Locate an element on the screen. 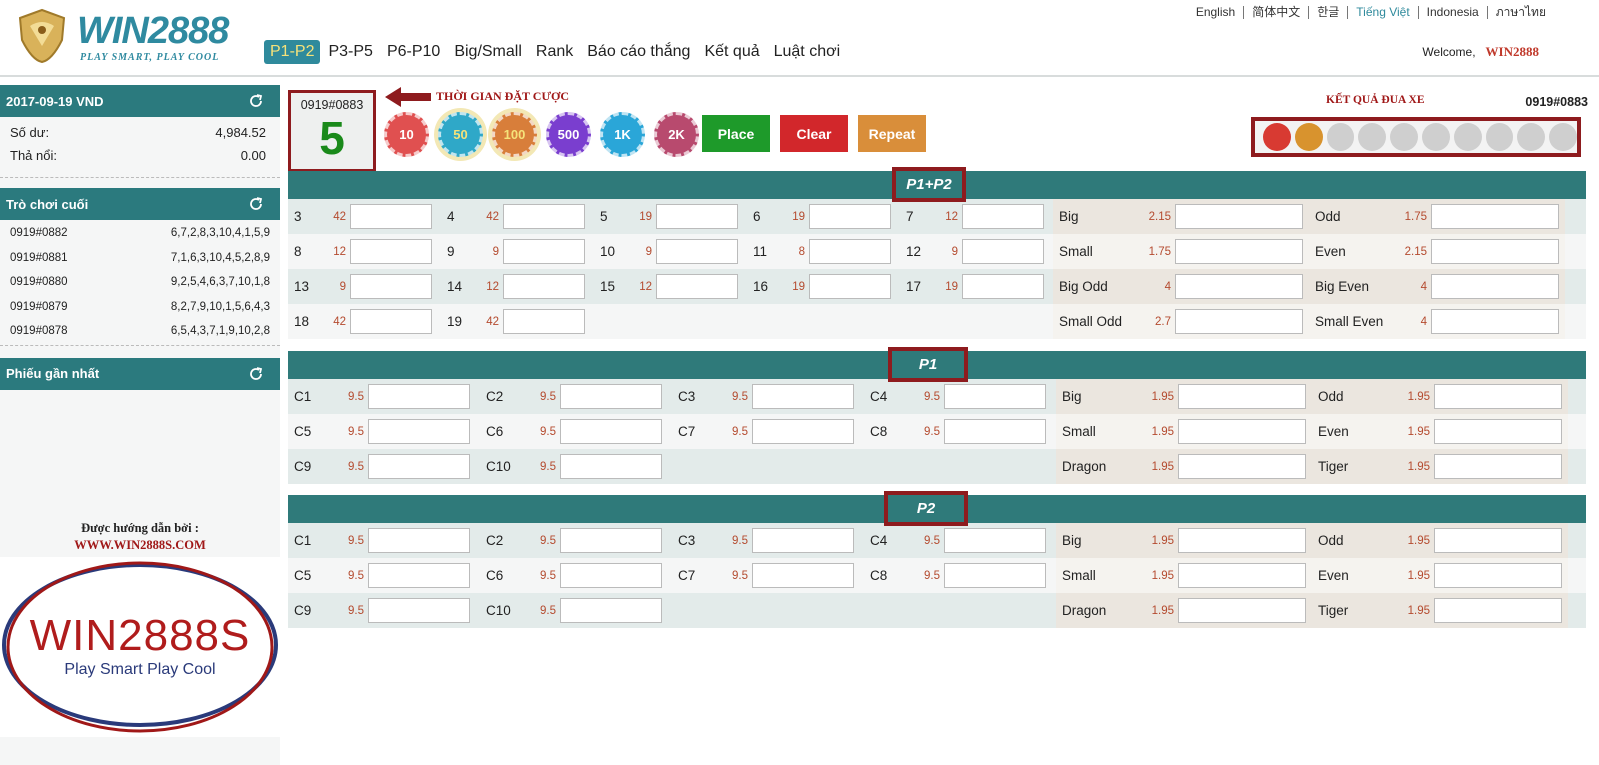  sponsor-logo: WIN2888S Play Smart Play Cool is located at coordinates (140, 647).